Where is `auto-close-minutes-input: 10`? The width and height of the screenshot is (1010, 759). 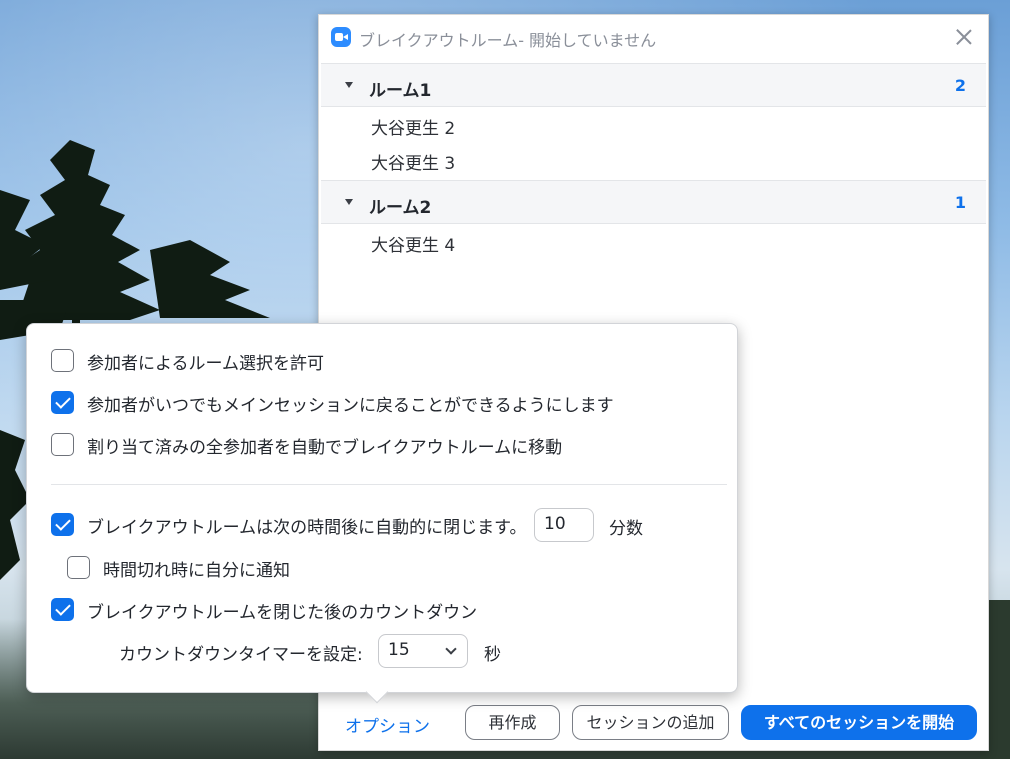 auto-close-minutes-input: 10 is located at coordinates (564, 525).